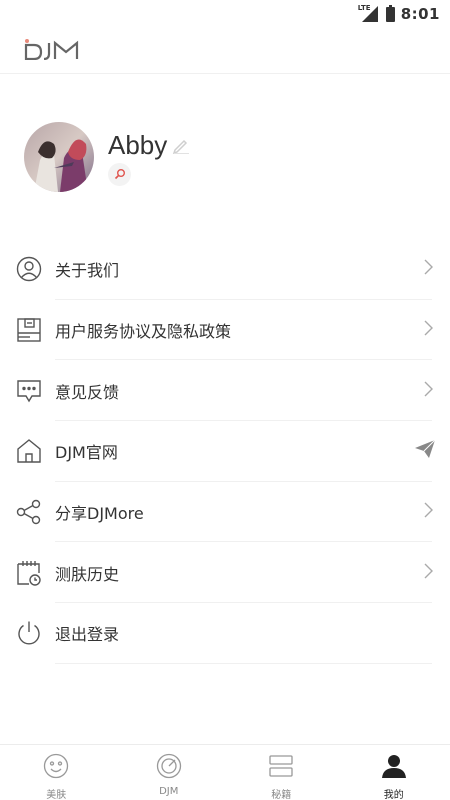 The width and height of the screenshot is (450, 800). Describe the element at coordinates (281, 795) in the screenshot. I see `nav-label: 秘籍` at that location.